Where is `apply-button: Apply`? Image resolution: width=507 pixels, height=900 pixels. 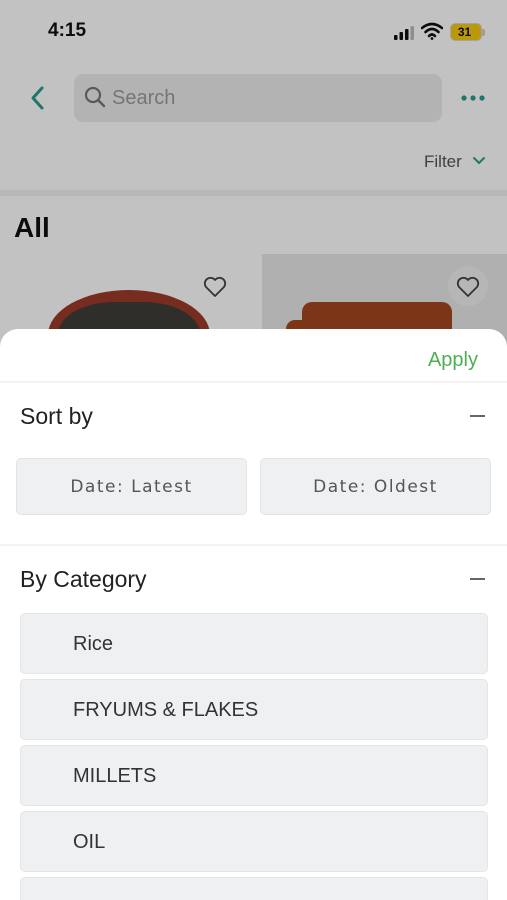
apply-button: Apply is located at coordinates (453, 360).